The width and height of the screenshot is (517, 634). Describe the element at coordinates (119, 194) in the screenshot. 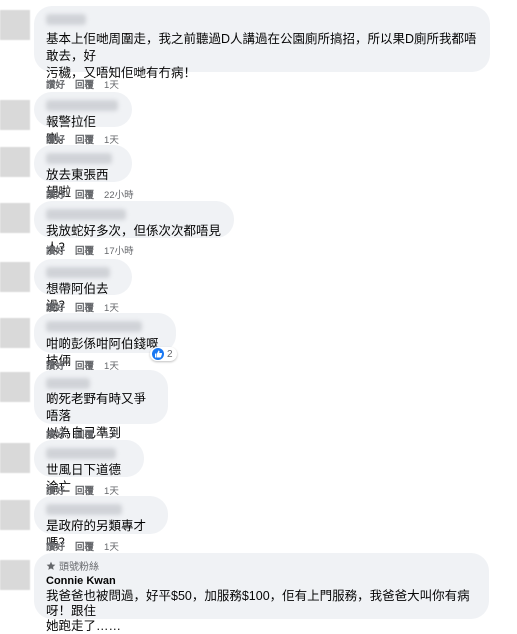

I see `timestamp: 22小時` at that location.